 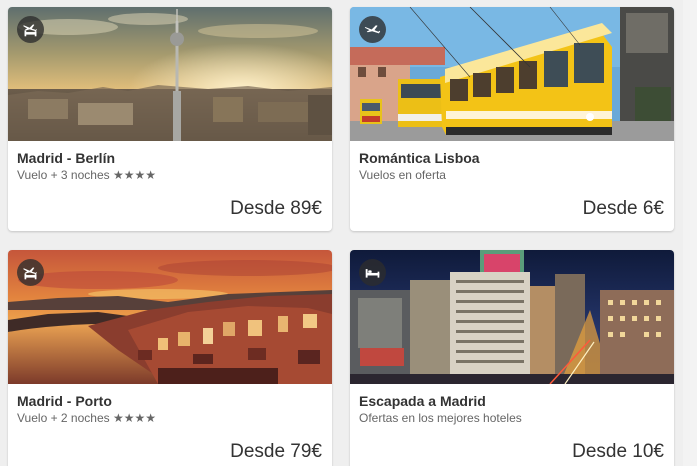 I want to click on offer-price: Desde 79€, so click(x=276, y=451).